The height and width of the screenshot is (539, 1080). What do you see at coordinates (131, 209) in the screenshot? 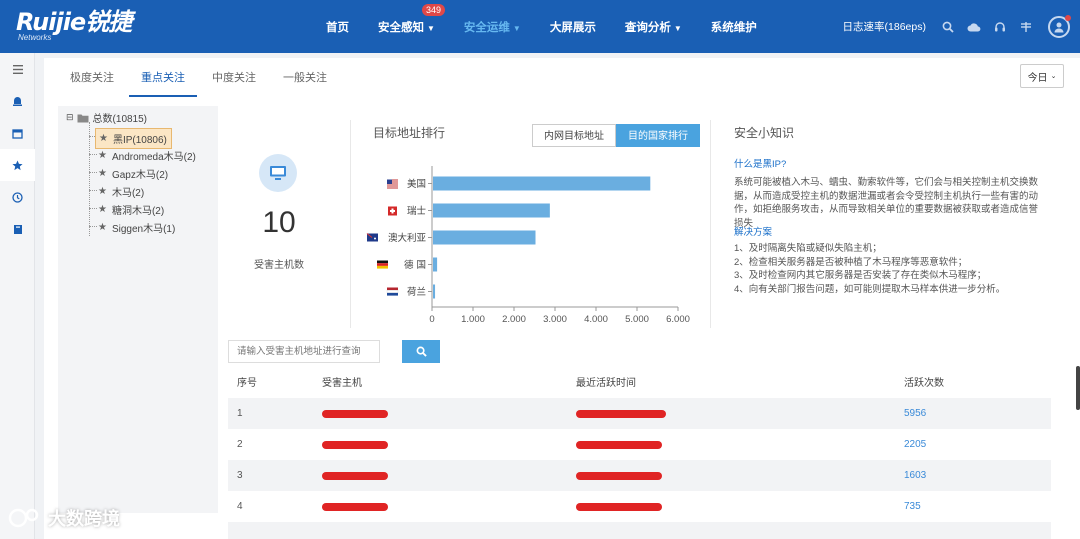
I see `tree-node-tangdong: ★ 糖洞木马(2)` at bounding box center [131, 209].